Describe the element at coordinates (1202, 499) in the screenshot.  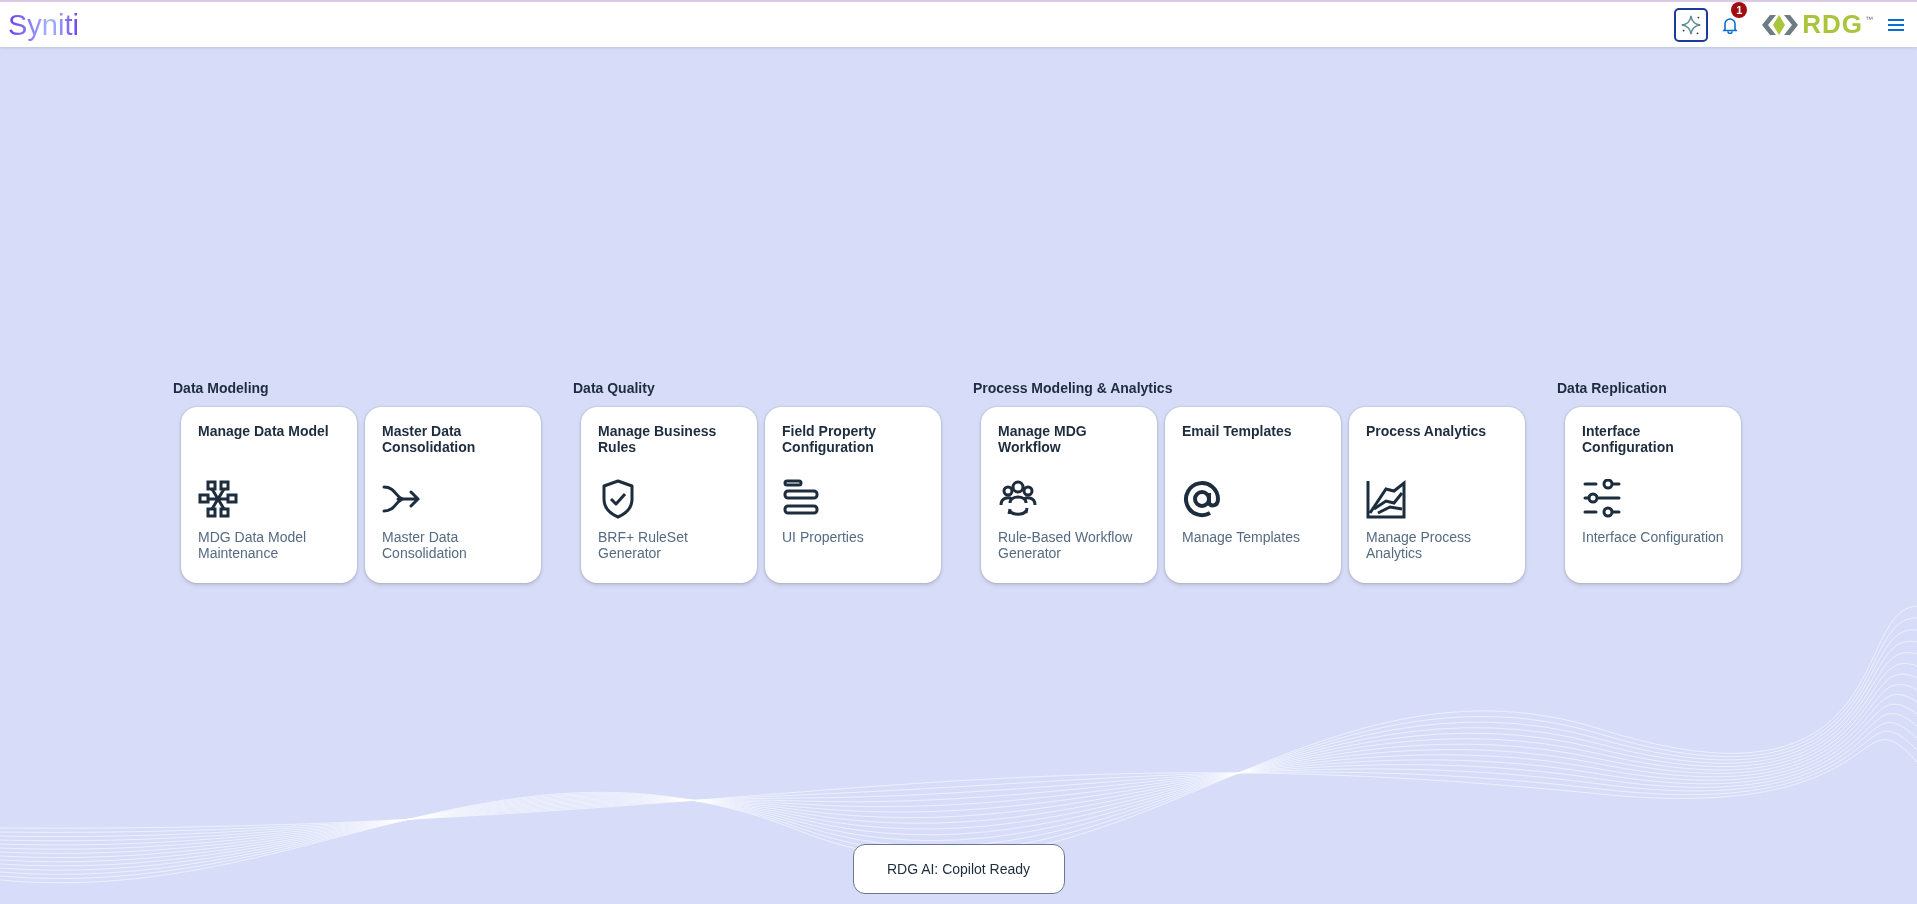
I see `at-sign-icon` at that location.